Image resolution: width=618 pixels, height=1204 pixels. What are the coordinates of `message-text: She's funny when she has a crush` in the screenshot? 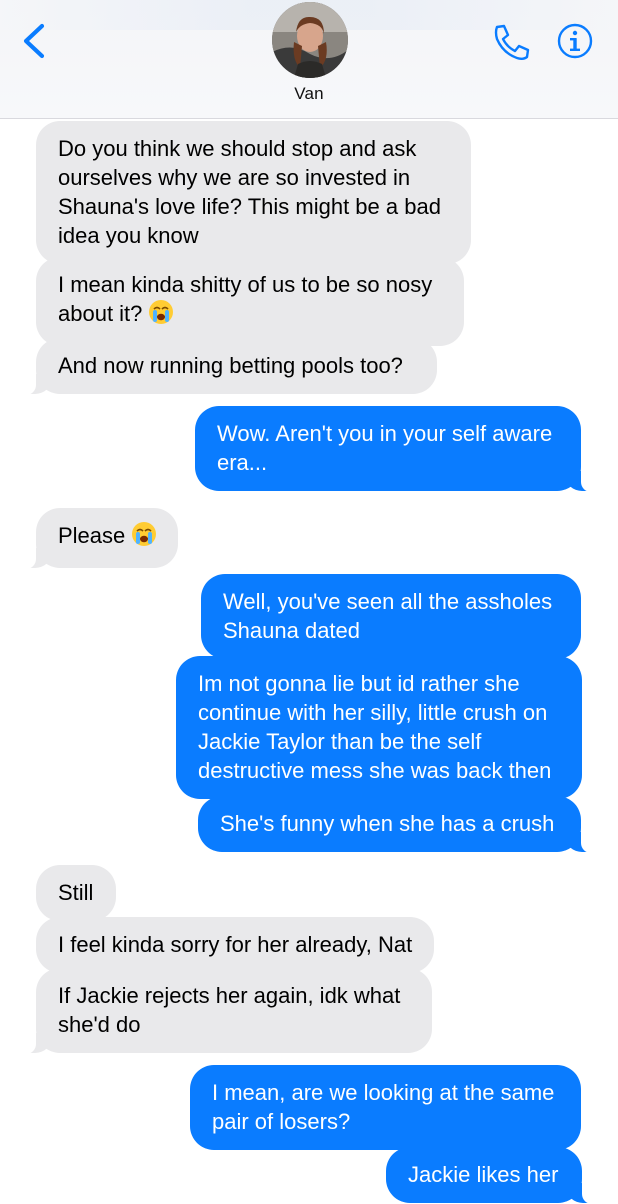 It's located at (387, 823).